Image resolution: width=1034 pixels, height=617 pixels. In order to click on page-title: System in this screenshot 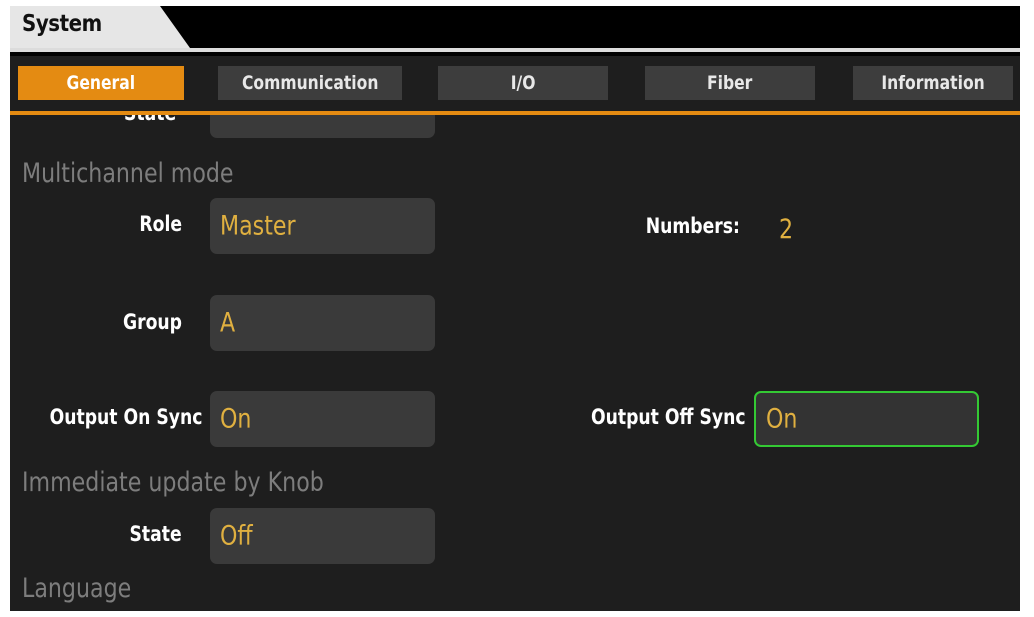, I will do `click(62, 24)`.